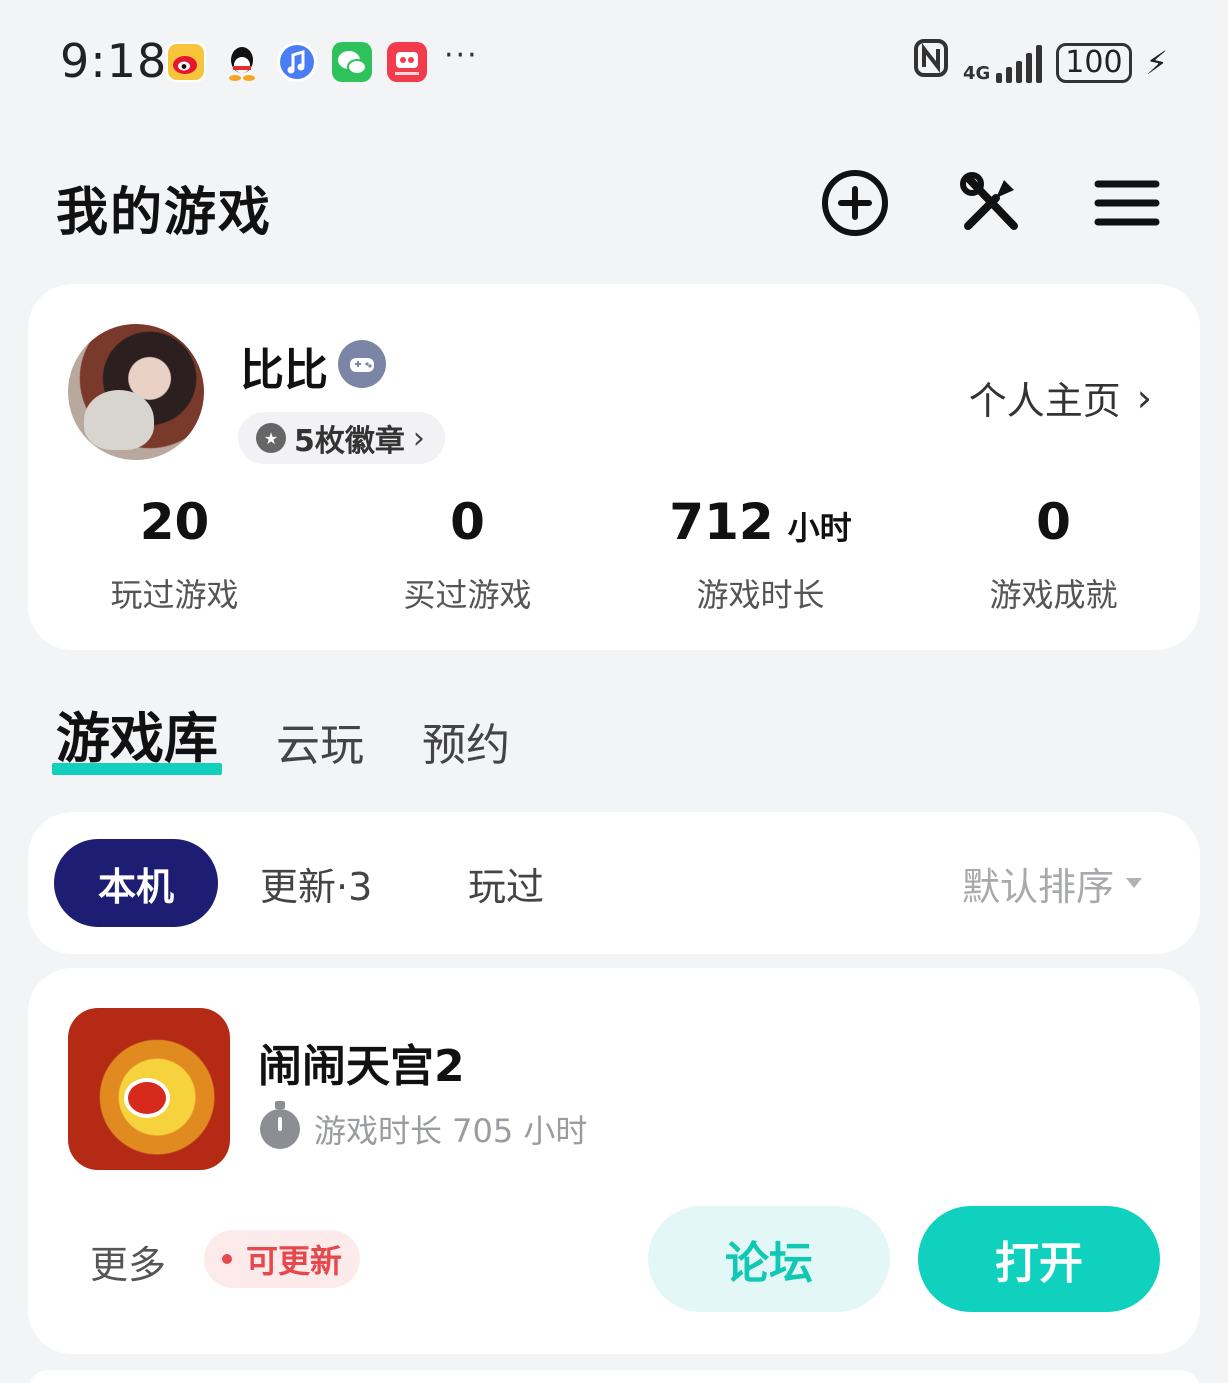 The image size is (1228, 1383). Describe the element at coordinates (297, 62) in the screenshot. I see `music-icon` at that location.